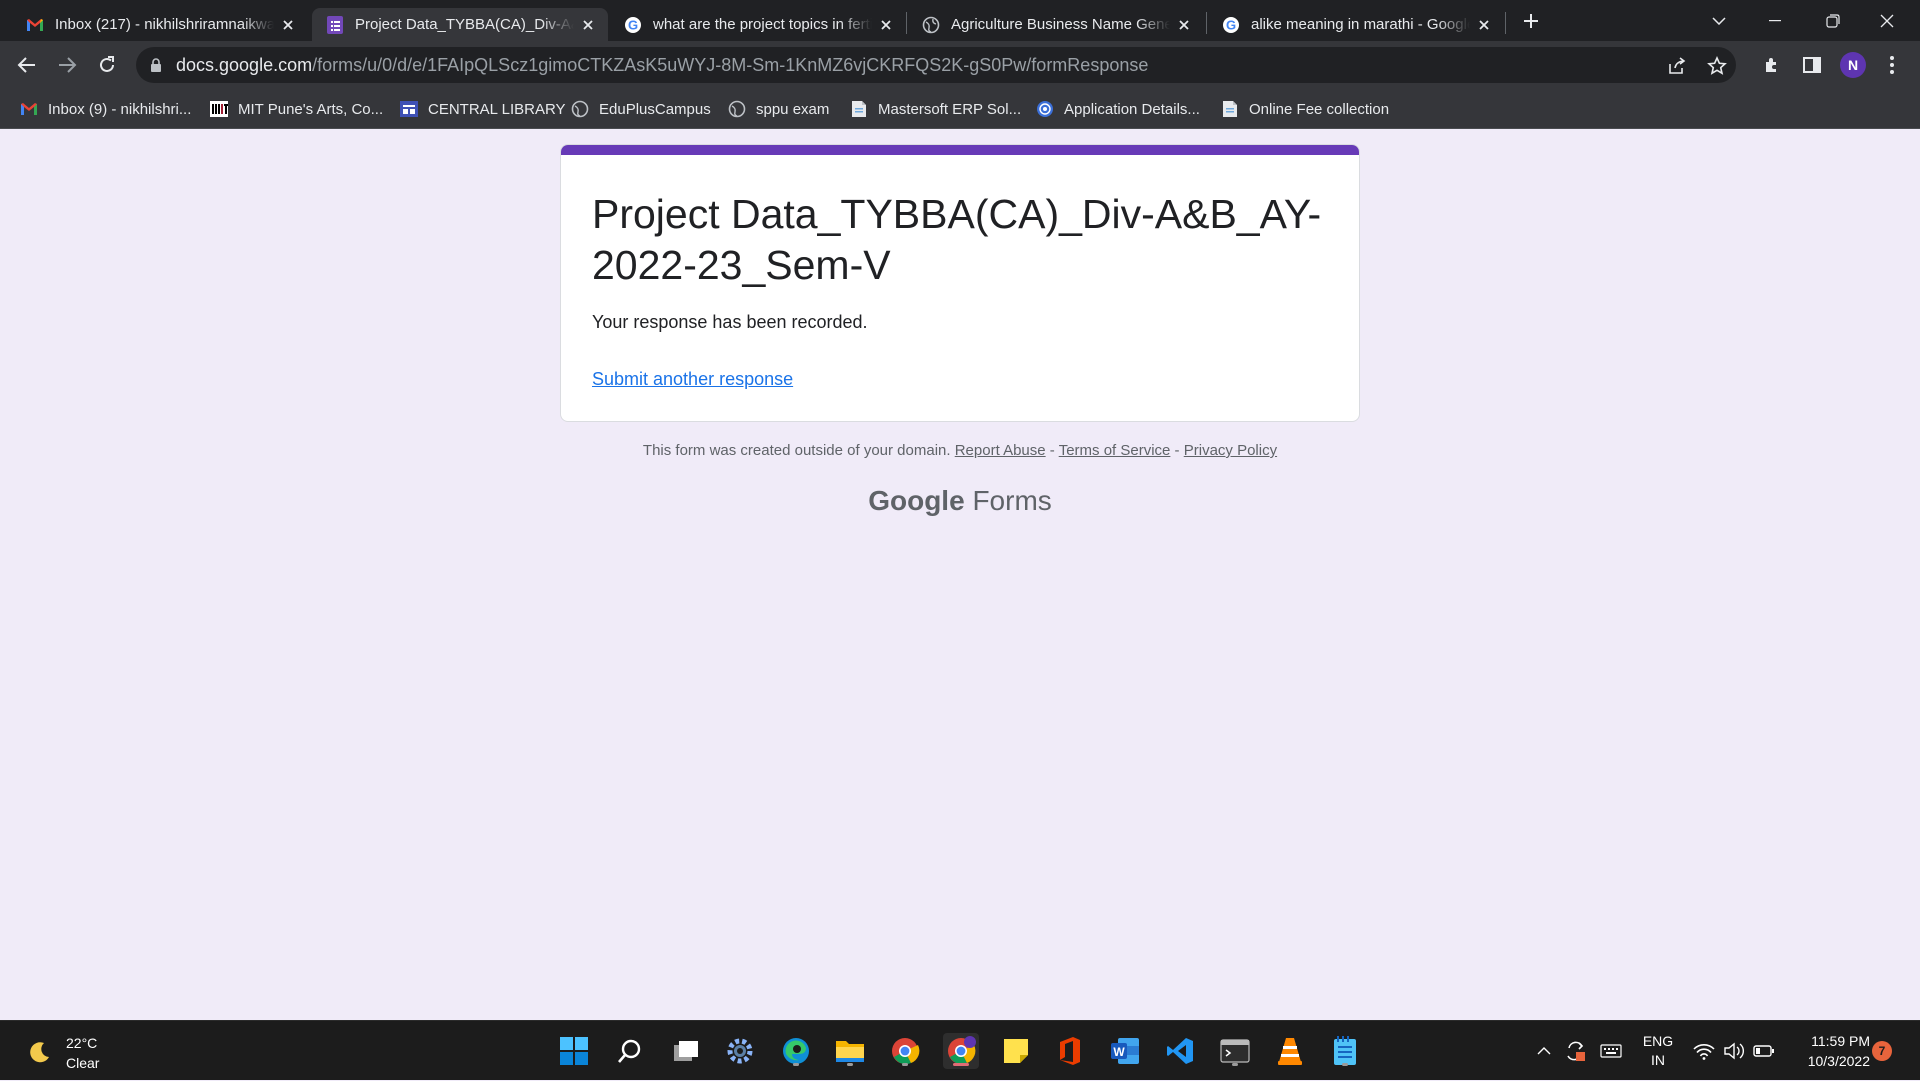  I want to click on report-abuse-link: Report Abuse, so click(1000, 450).